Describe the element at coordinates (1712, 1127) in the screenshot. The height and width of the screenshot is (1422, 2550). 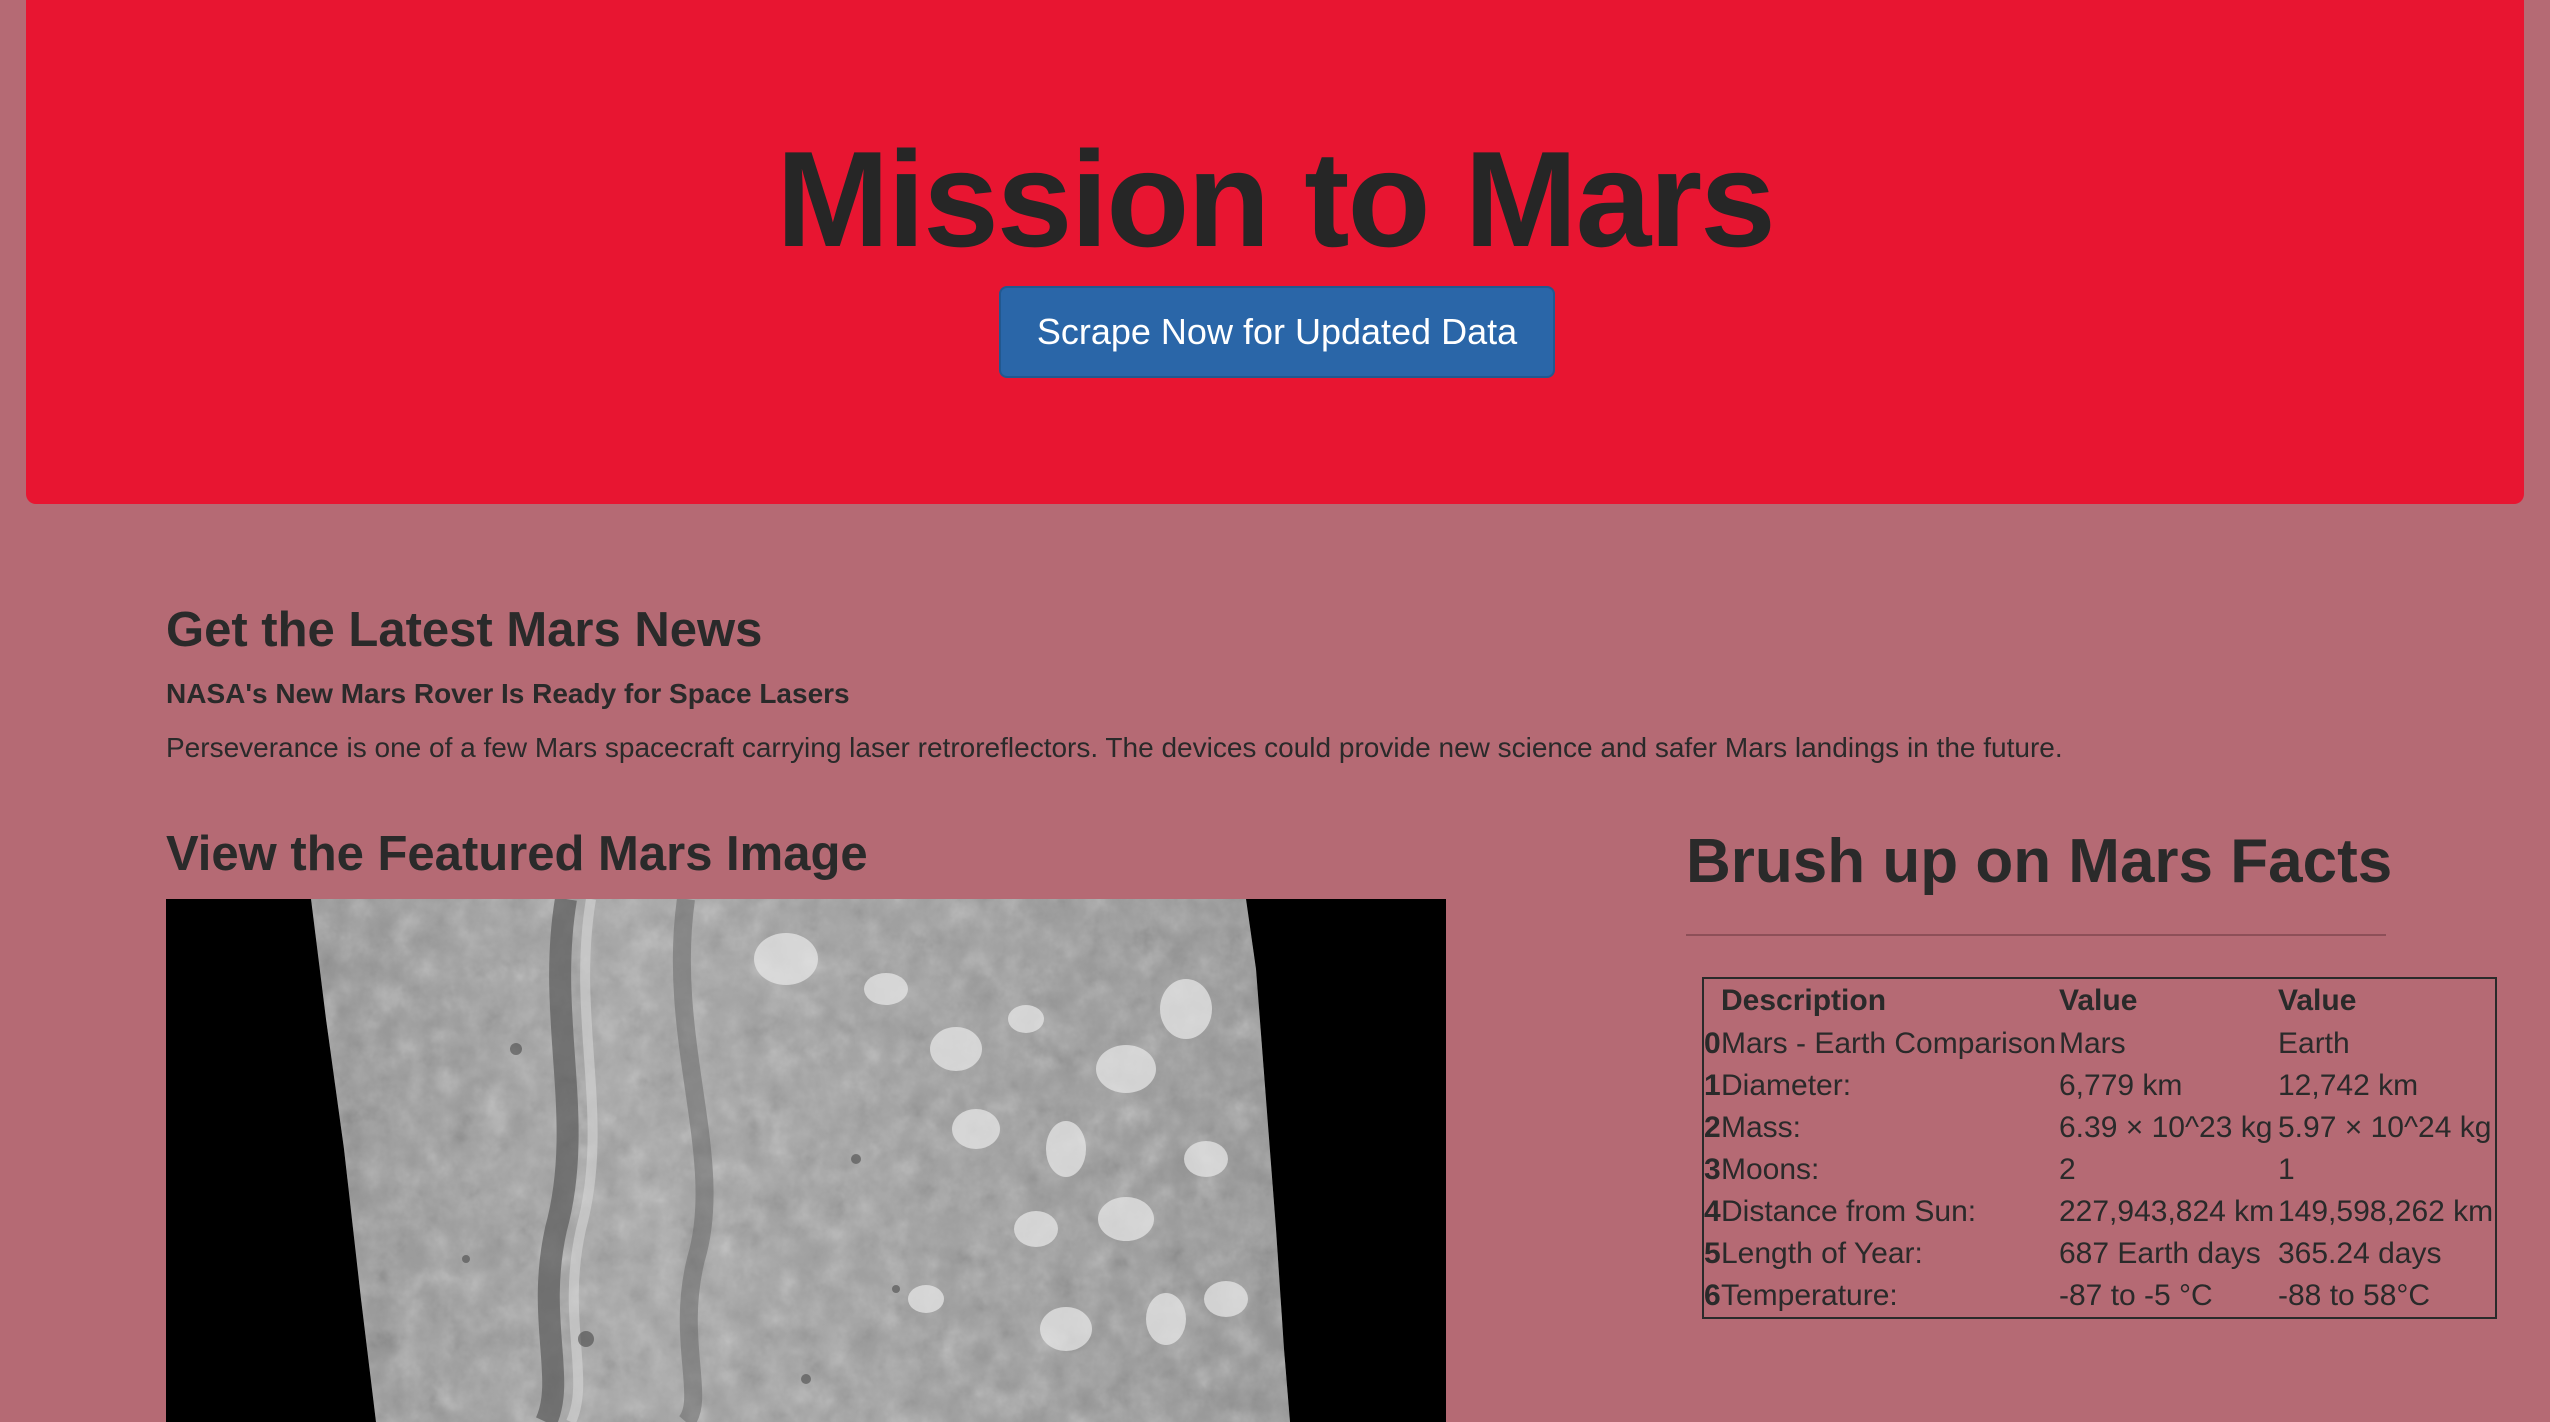
I see `row-index: 2` at that location.